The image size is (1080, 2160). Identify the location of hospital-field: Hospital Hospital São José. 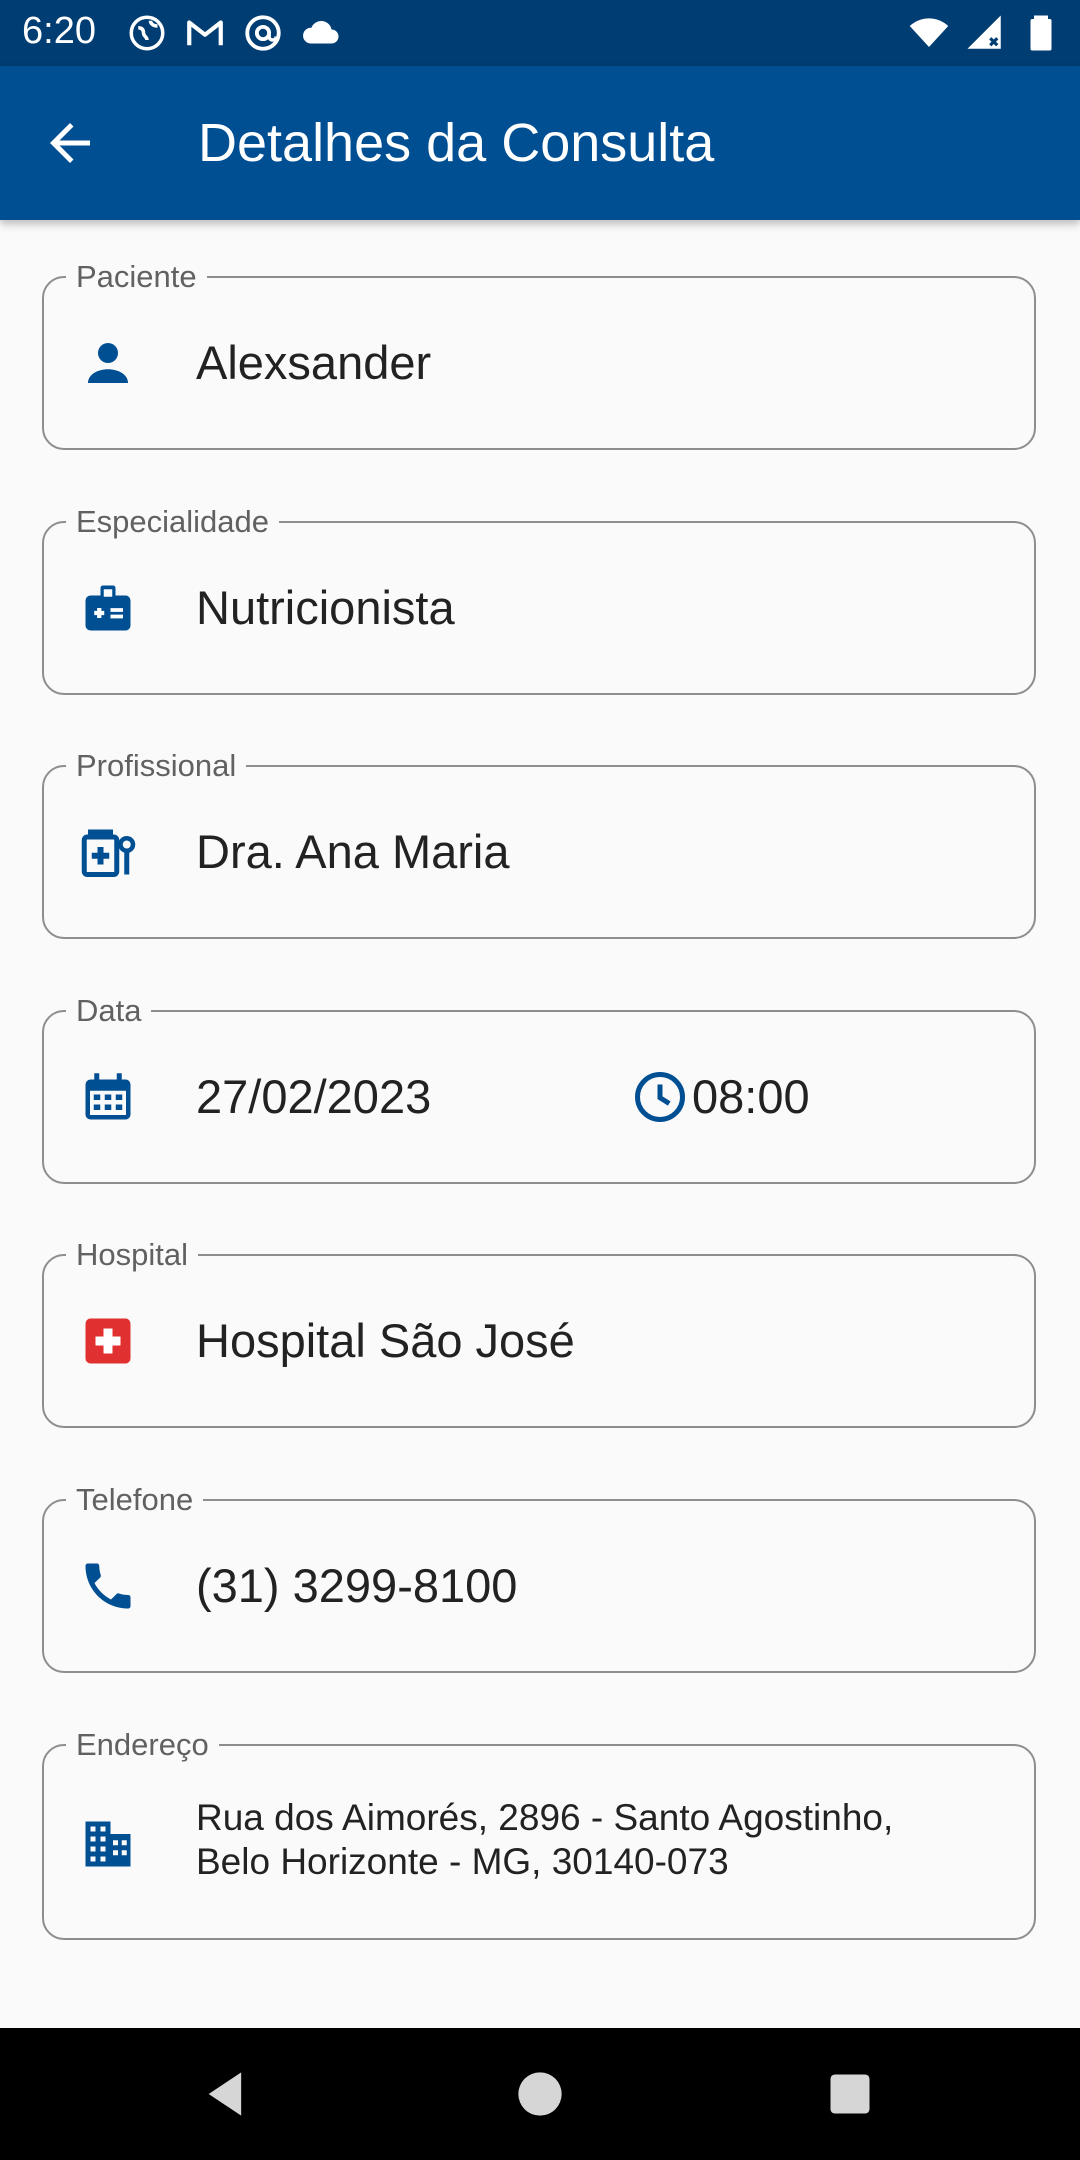
(539, 1331).